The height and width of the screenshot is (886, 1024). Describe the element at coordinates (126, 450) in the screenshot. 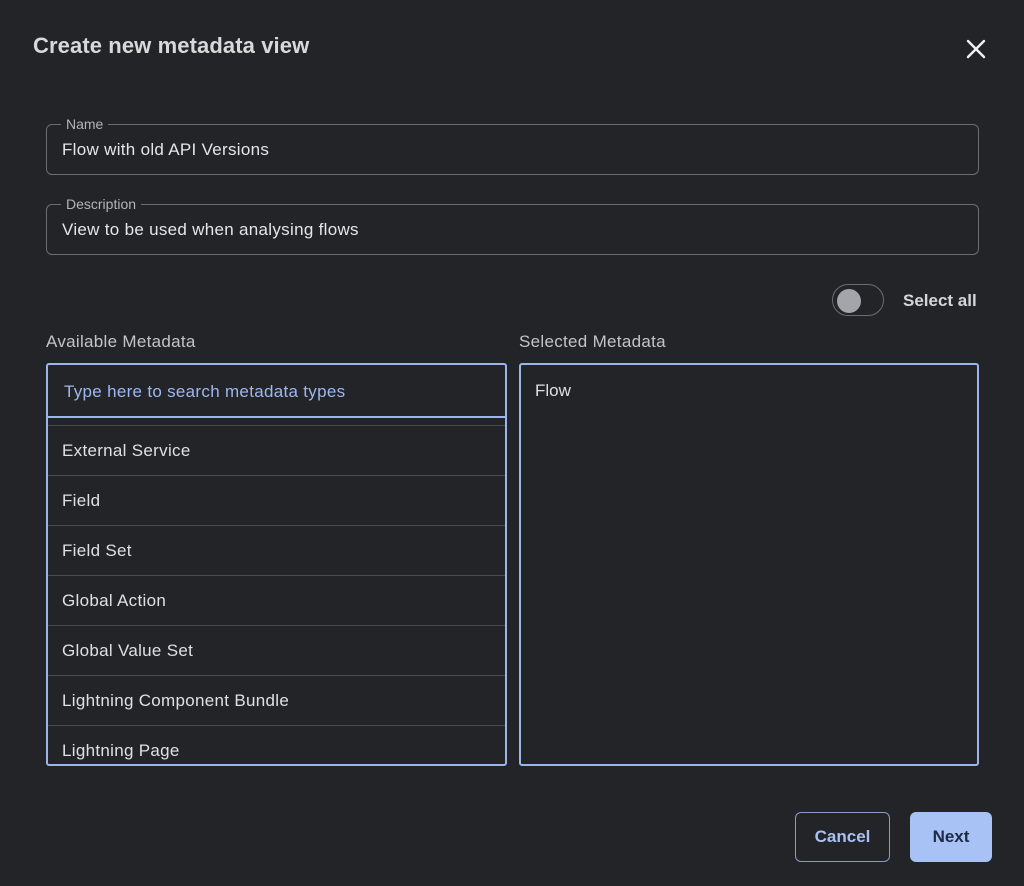

I see `list-item-label: External Service` at that location.